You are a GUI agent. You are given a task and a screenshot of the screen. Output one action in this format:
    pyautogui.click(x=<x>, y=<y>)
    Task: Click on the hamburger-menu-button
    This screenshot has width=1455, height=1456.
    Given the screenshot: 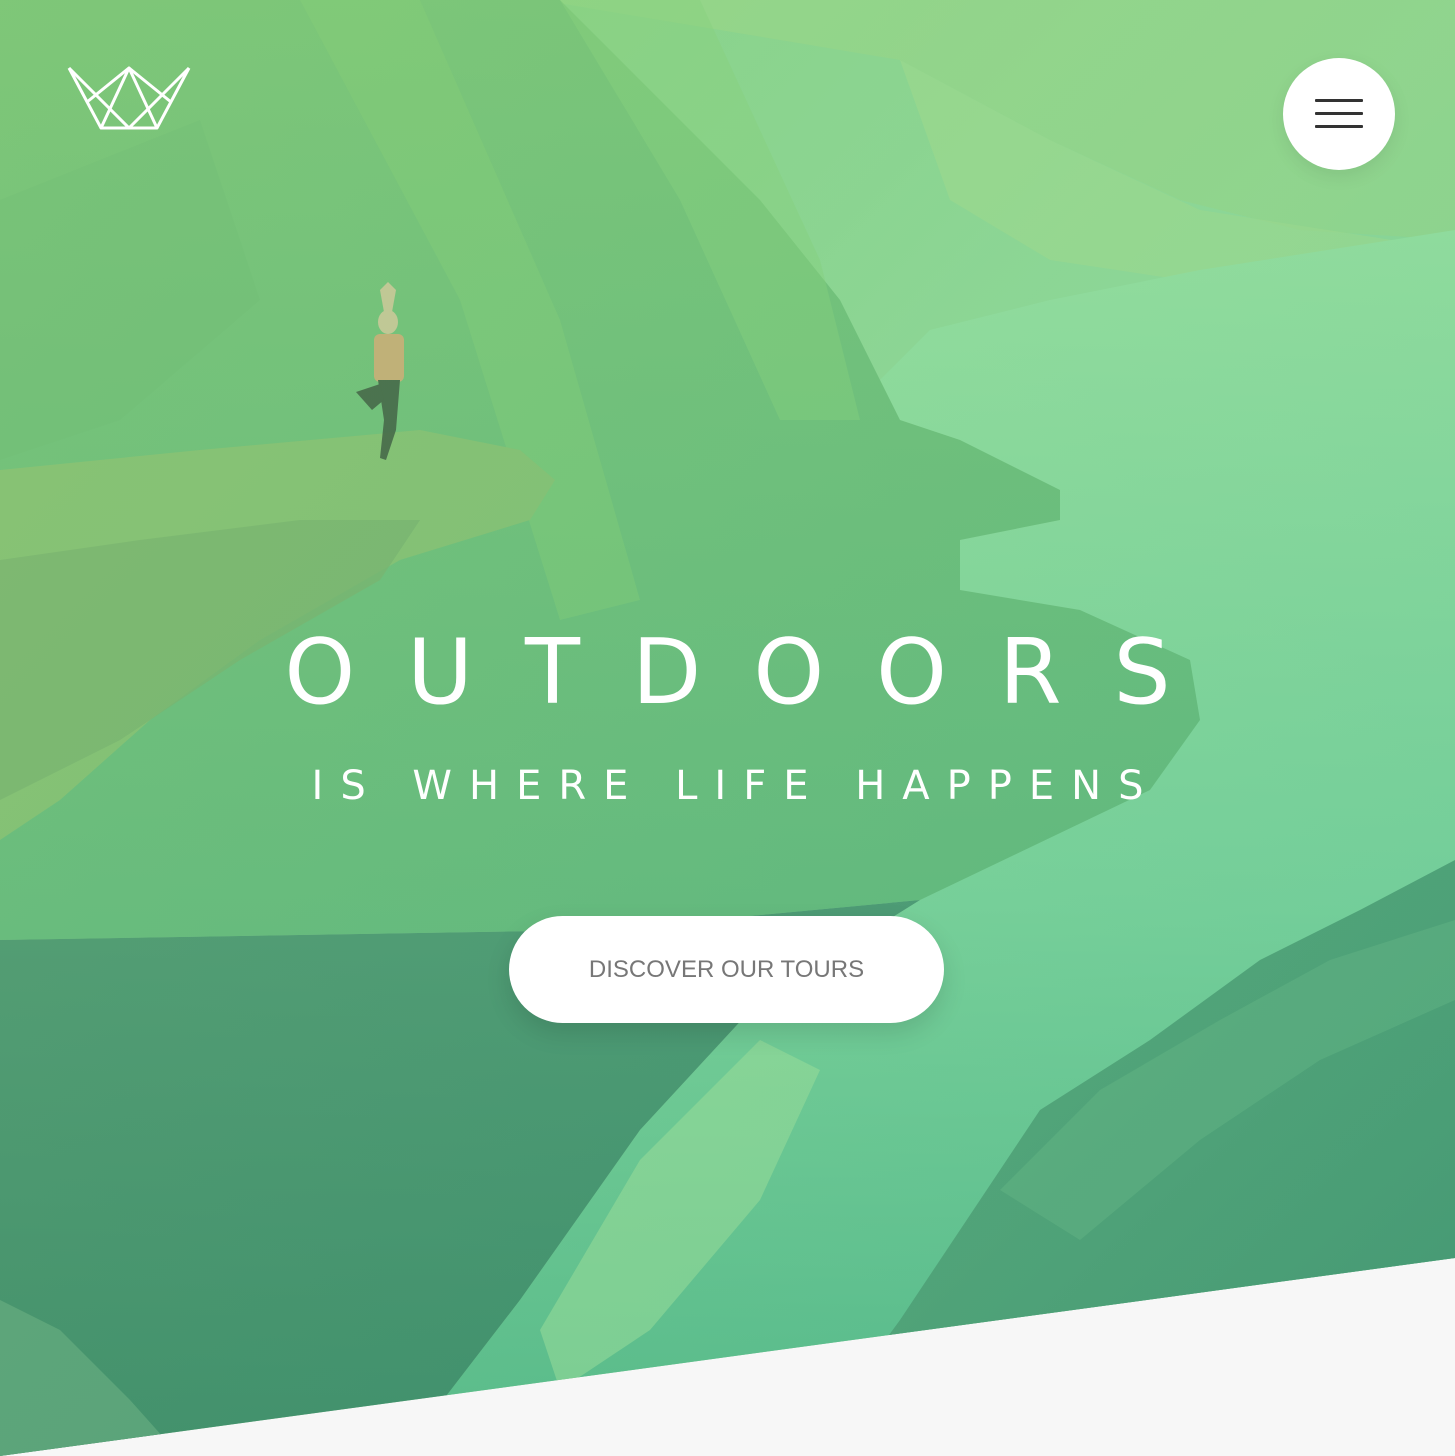 What is the action you would take?
    pyautogui.click(x=1339, y=114)
    